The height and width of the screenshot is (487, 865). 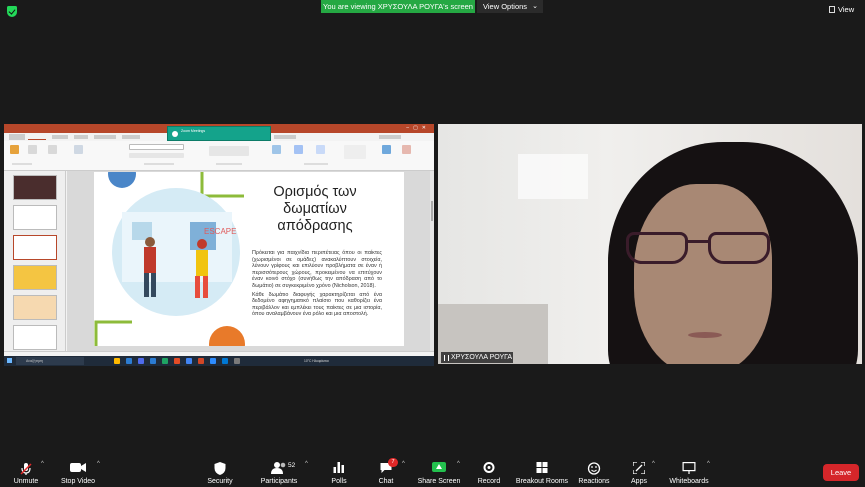 What do you see at coordinates (705, 335) in the screenshot?
I see `participant-mouth` at bounding box center [705, 335].